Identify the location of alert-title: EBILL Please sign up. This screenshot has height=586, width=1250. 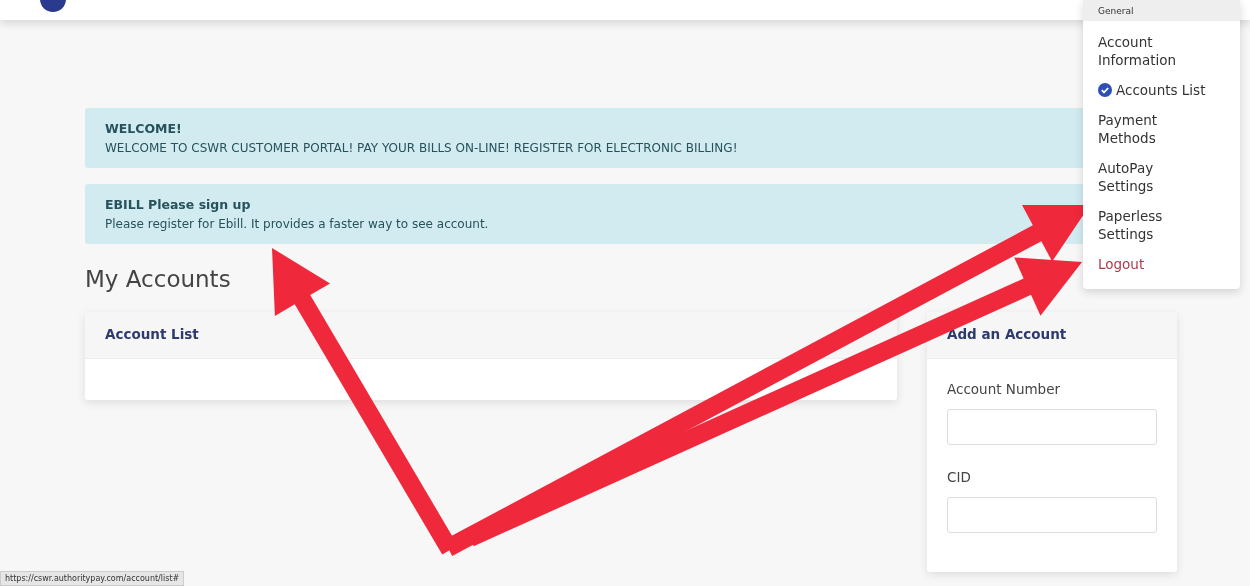
(178, 204).